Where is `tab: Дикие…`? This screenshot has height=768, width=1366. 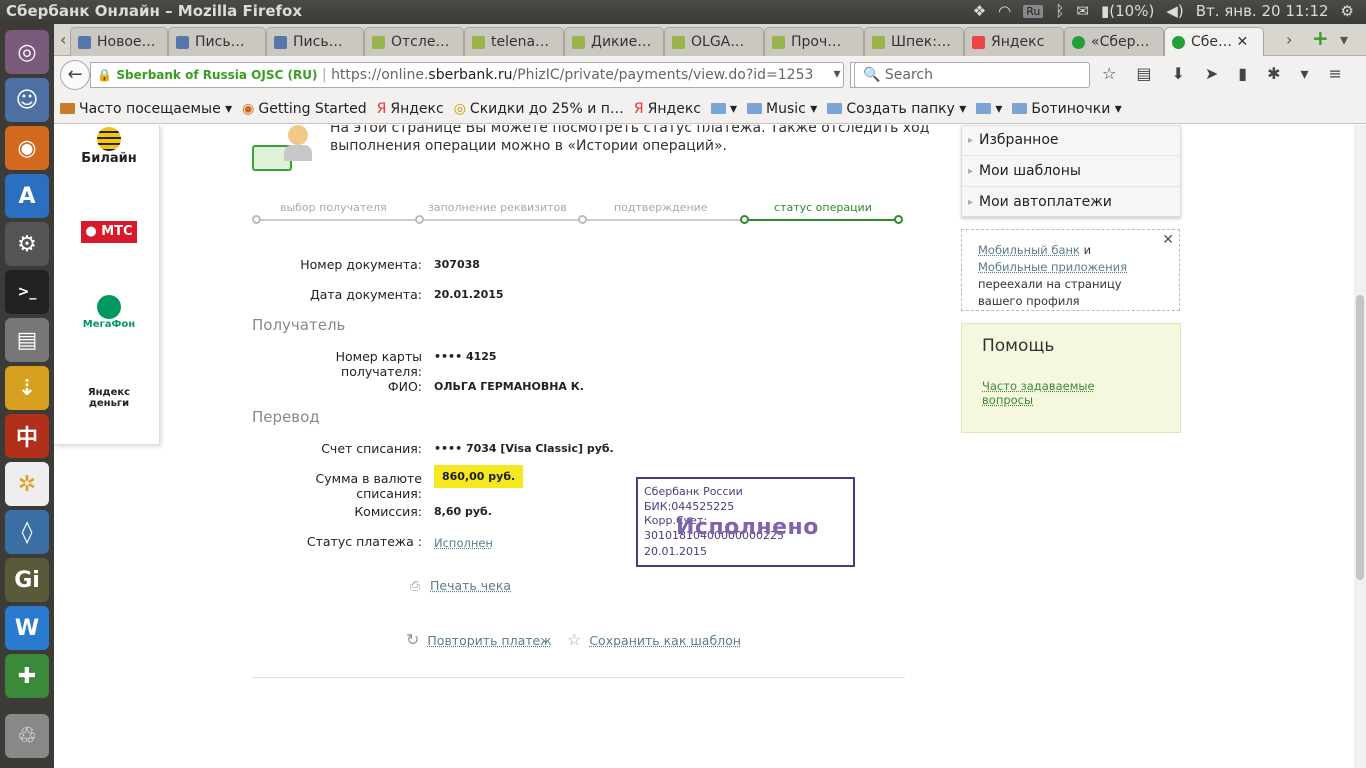
tab: Дикие… is located at coordinates (614, 41).